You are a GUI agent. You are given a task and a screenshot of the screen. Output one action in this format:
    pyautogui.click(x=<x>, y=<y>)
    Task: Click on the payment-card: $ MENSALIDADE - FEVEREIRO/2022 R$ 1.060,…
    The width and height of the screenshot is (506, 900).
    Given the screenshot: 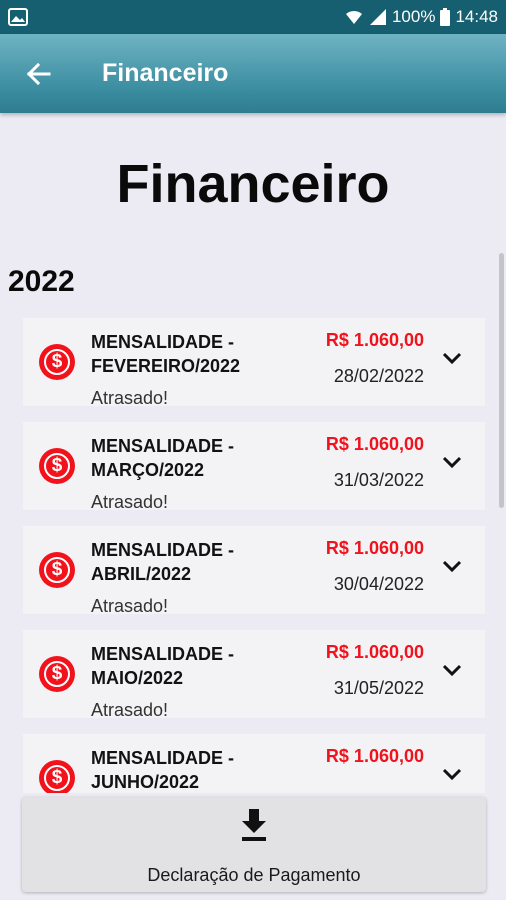 What is the action you would take?
    pyautogui.click(x=254, y=363)
    